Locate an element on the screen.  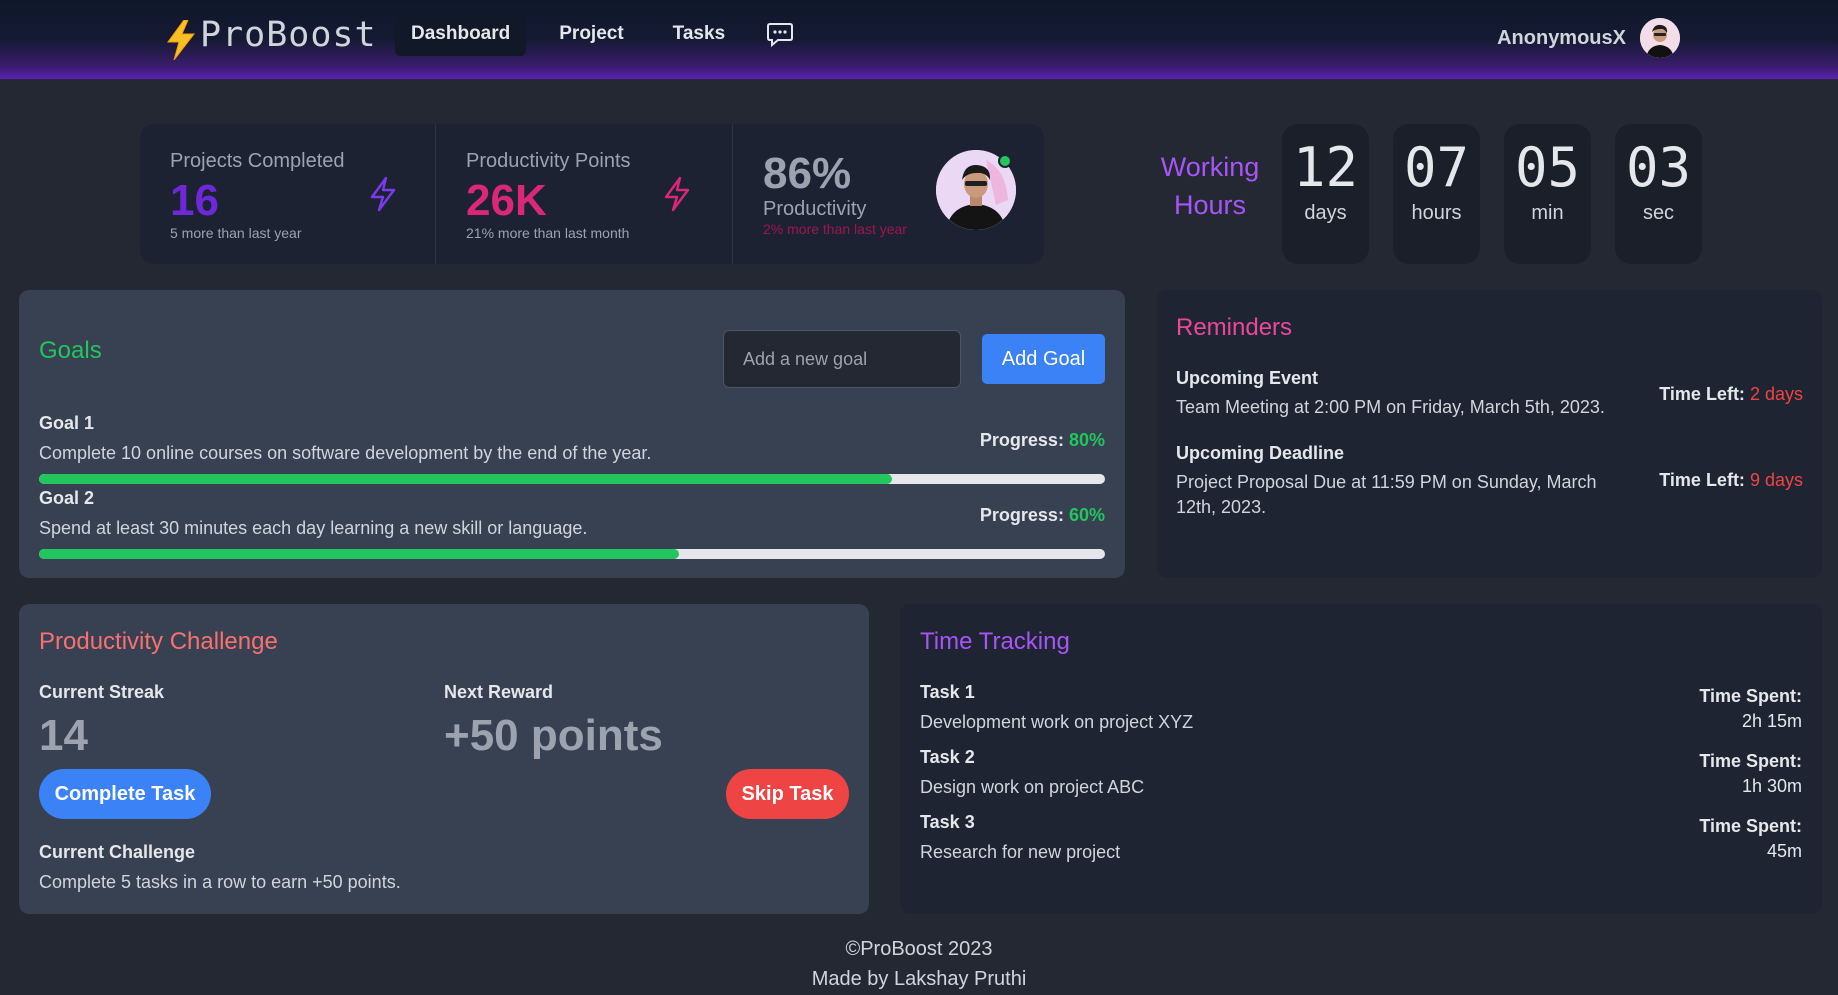
reminder-heading: Upcoming Deadline is located at coordinates (1260, 453).